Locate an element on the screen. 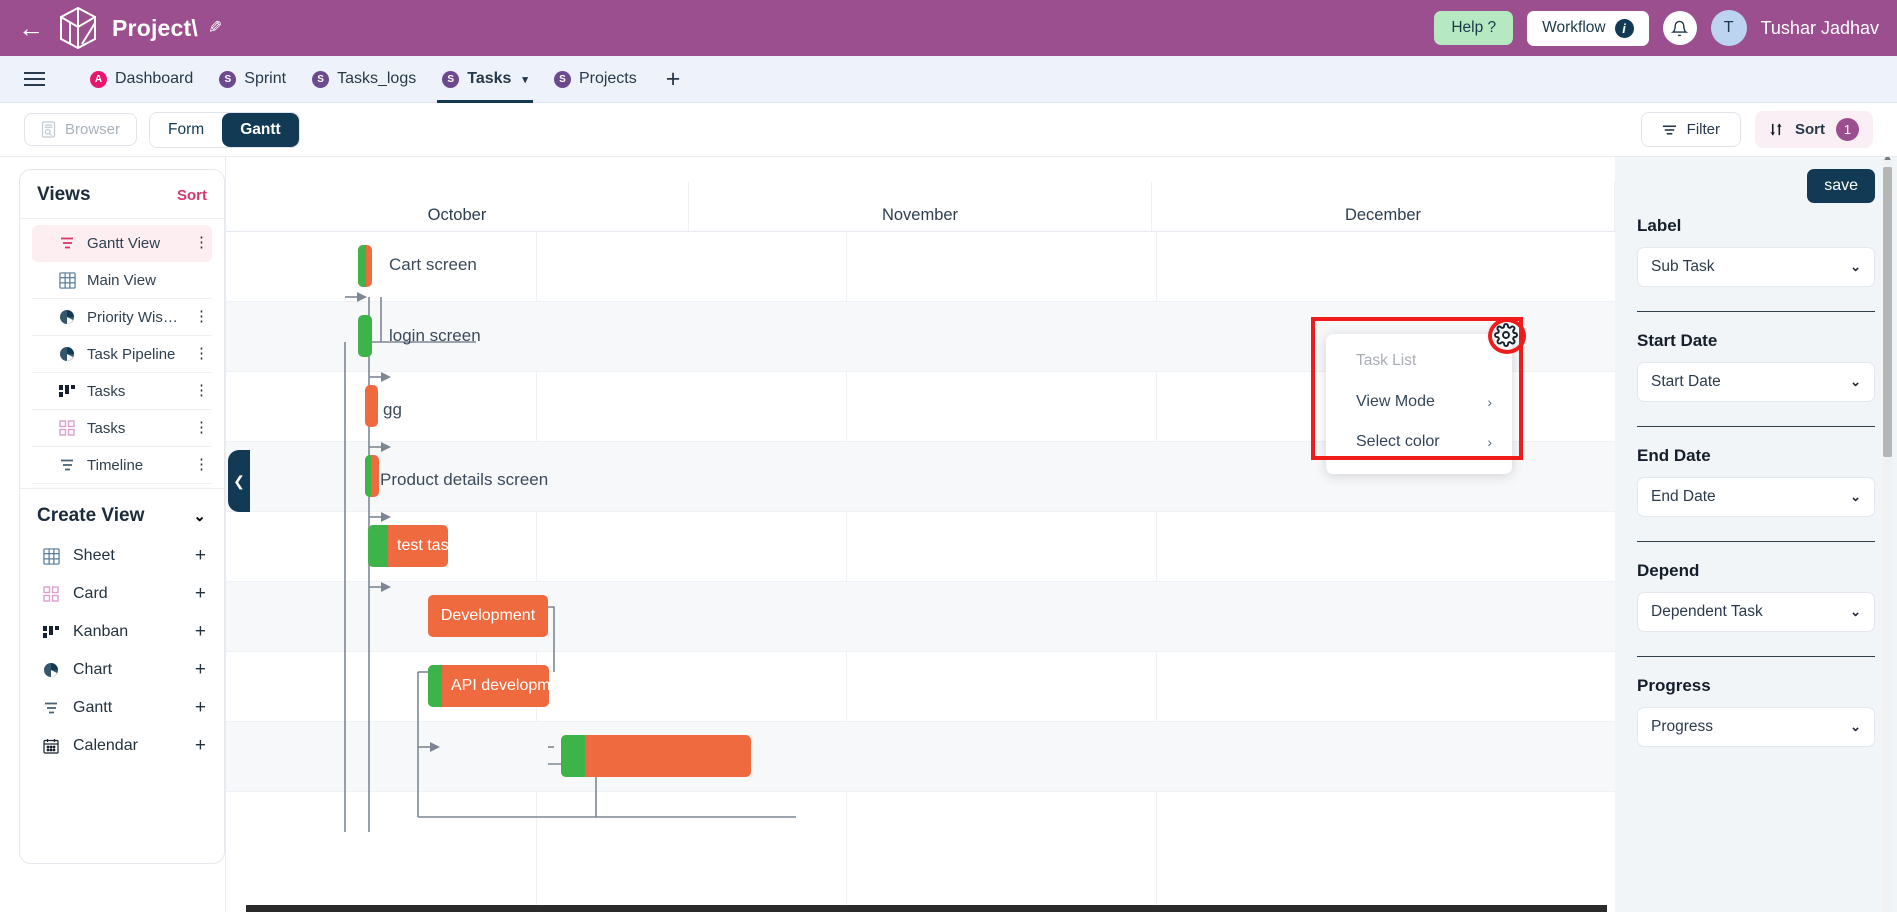 The image size is (1897, 912). browser-search-icon is located at coordinates (48, 129).